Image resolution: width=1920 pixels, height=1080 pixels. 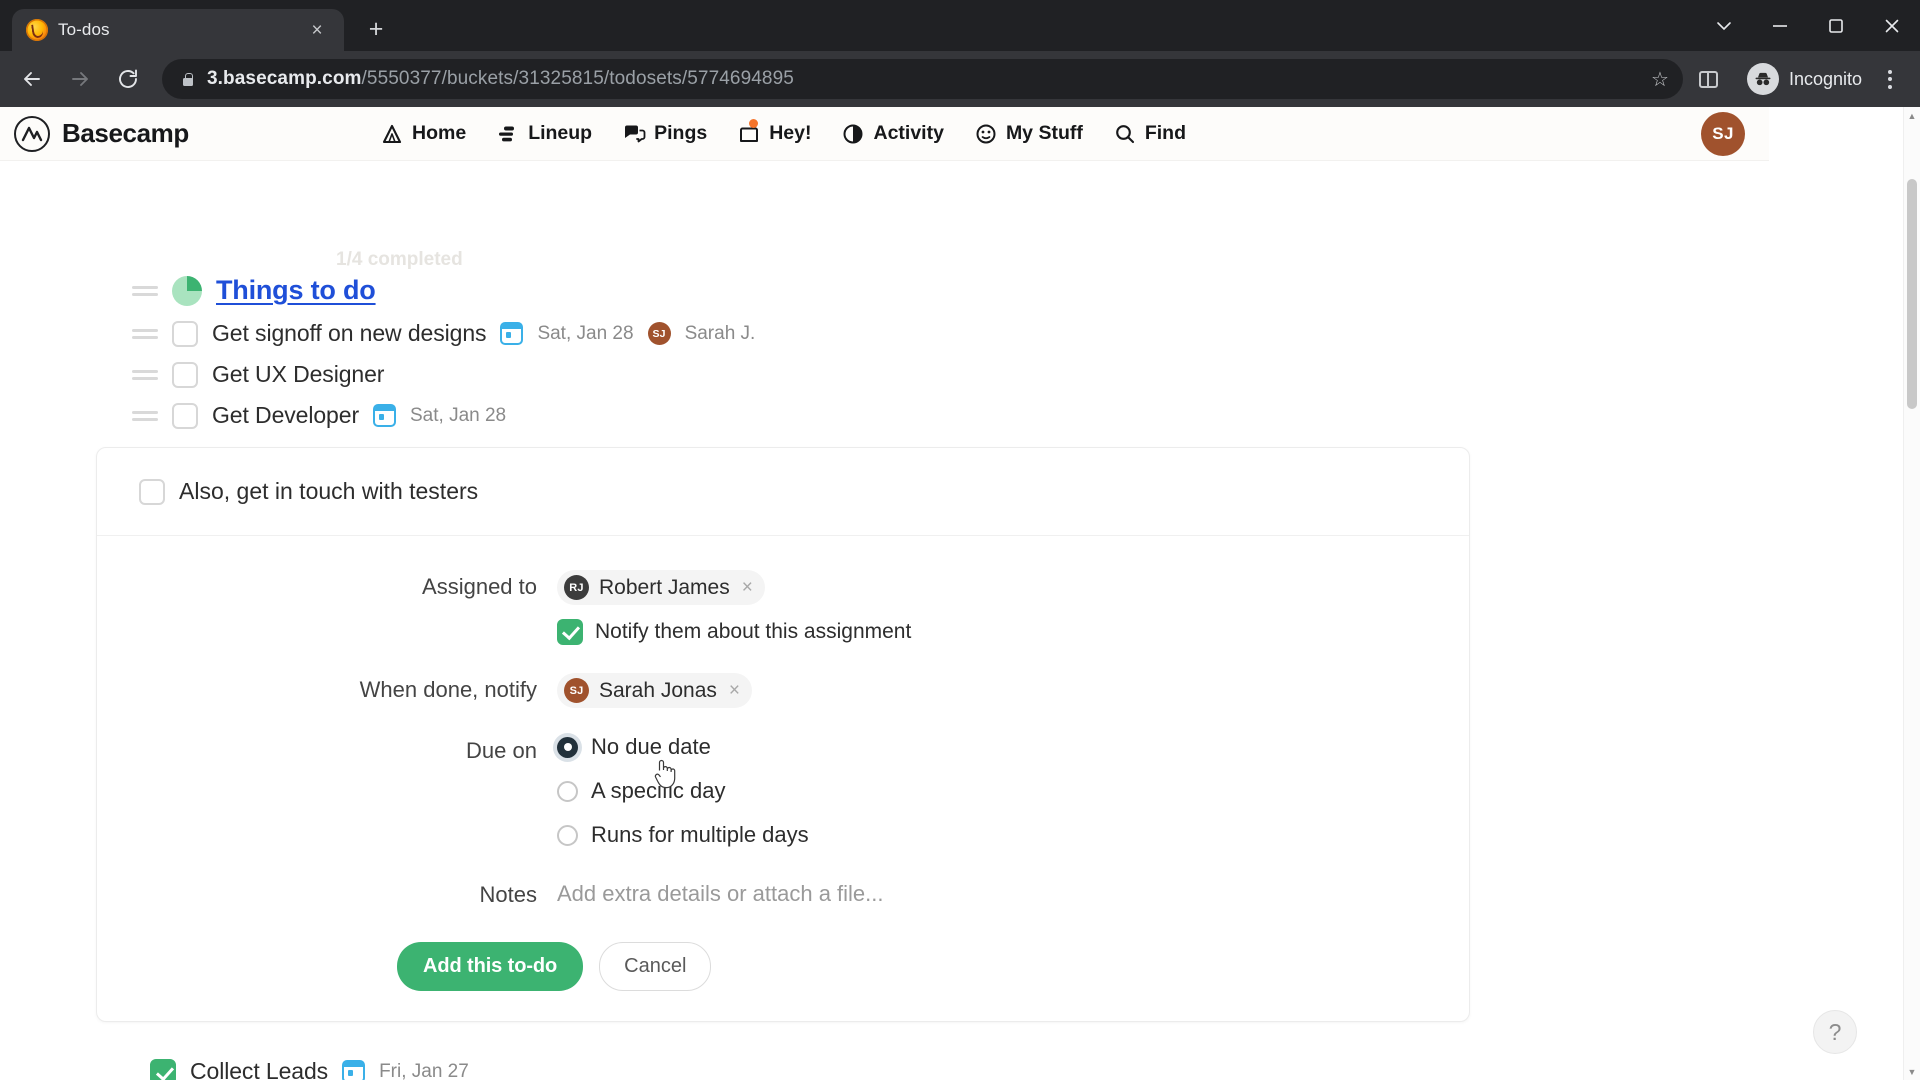 I want to click on help-button: ?, so click(x=1835, y=1032).